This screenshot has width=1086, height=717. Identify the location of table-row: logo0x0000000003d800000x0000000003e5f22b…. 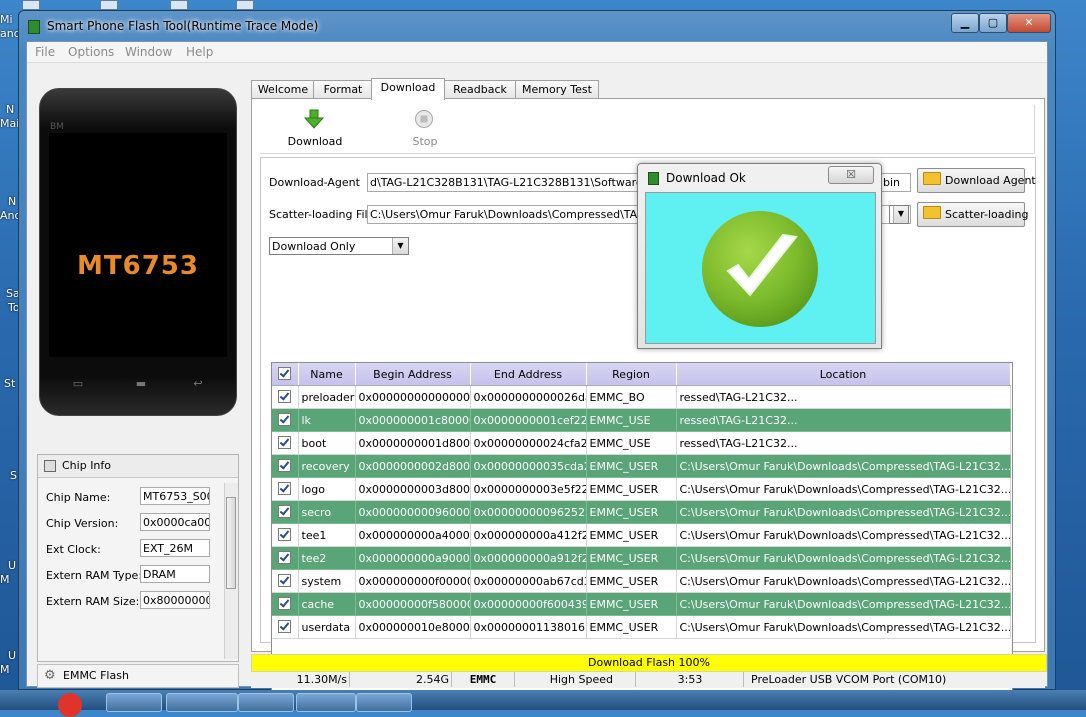
(641, 489).